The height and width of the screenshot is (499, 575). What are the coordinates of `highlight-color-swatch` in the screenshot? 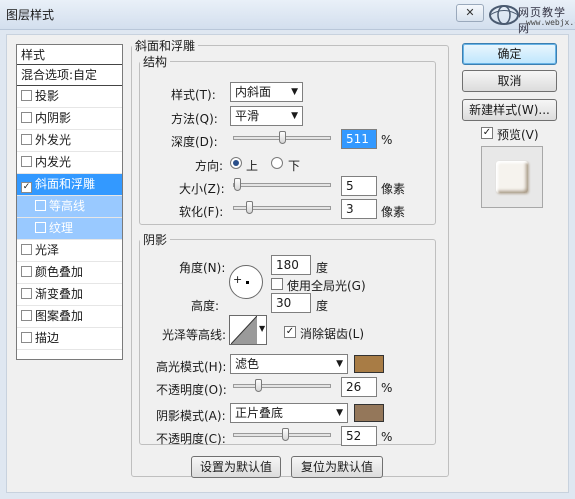 It's located at (369, 364).